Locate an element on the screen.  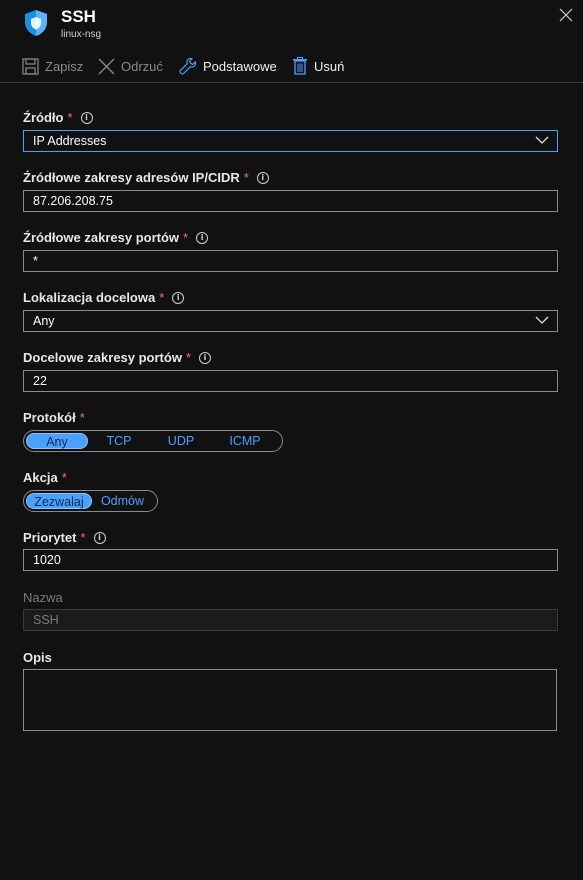
name-label-text: Nazwa is located at coordinates (43, 597).